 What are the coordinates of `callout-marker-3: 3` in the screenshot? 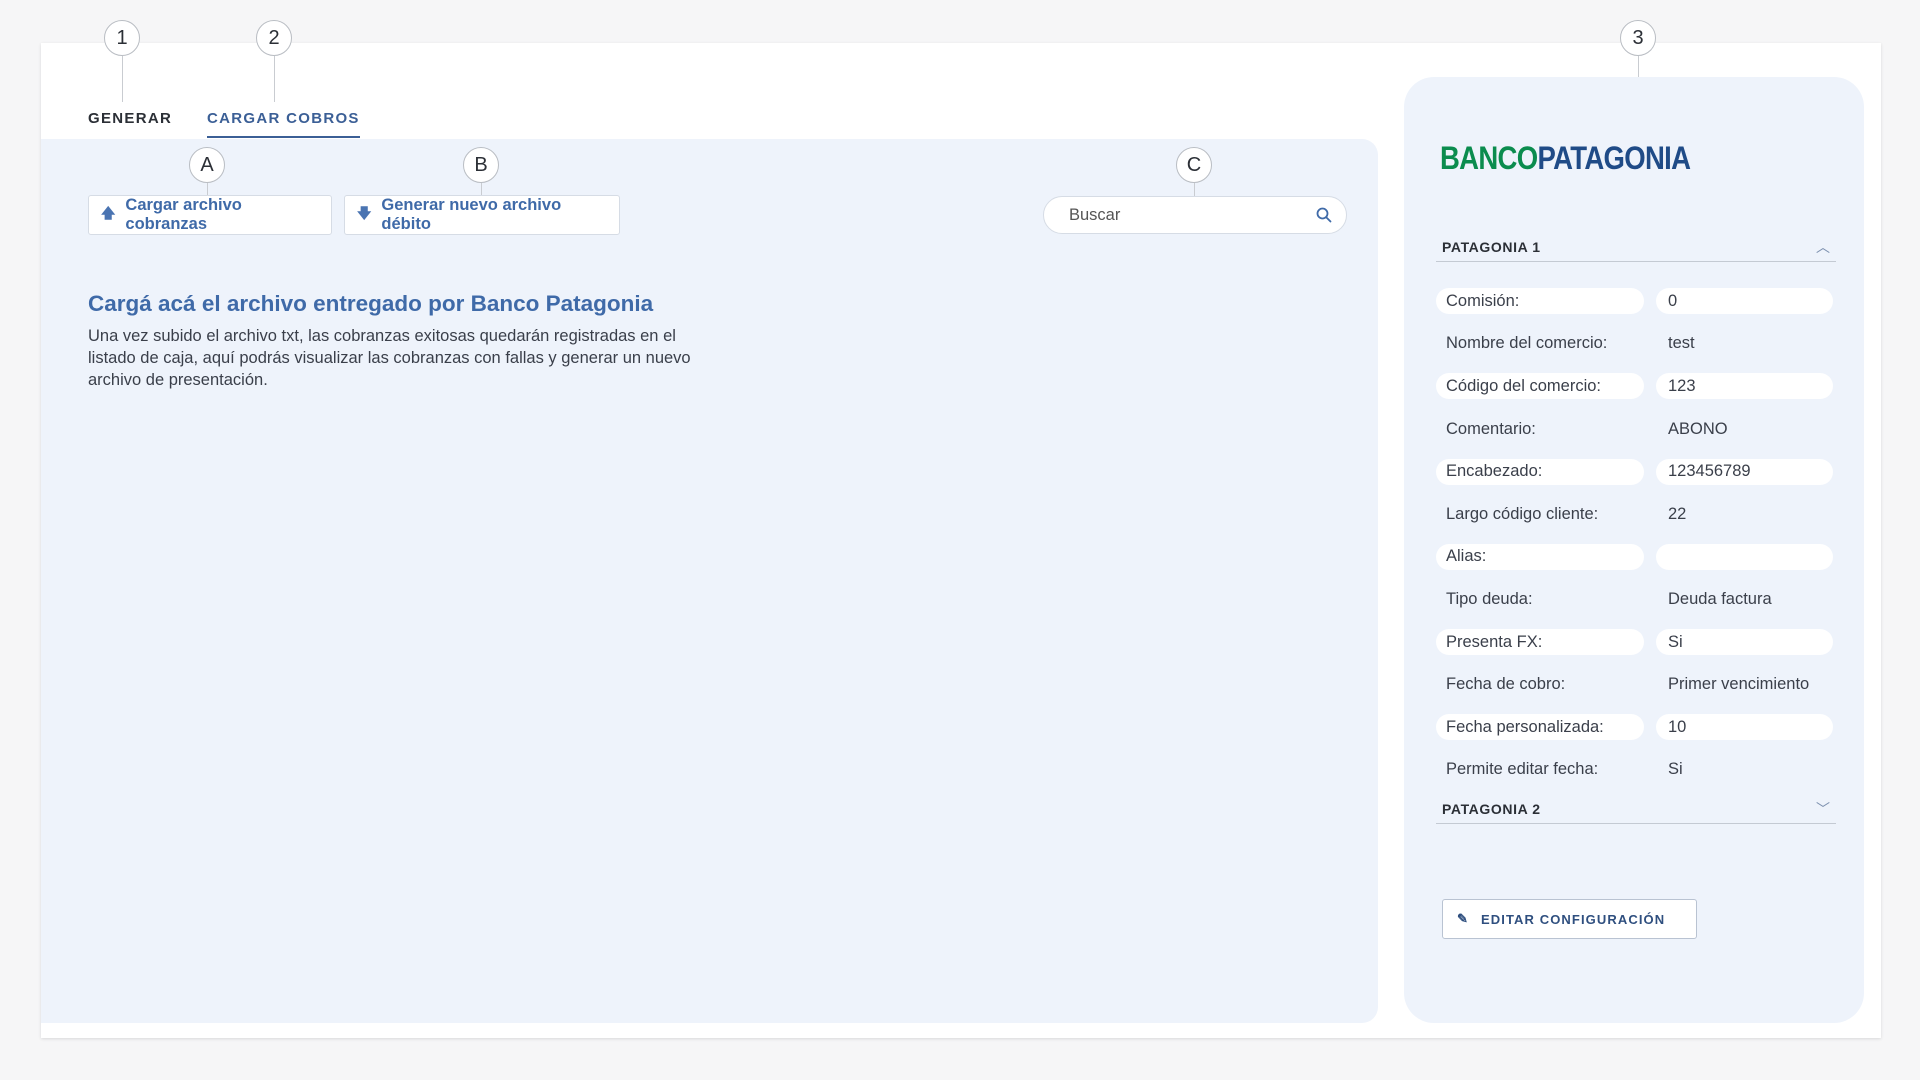 It's located at (1638, 38).